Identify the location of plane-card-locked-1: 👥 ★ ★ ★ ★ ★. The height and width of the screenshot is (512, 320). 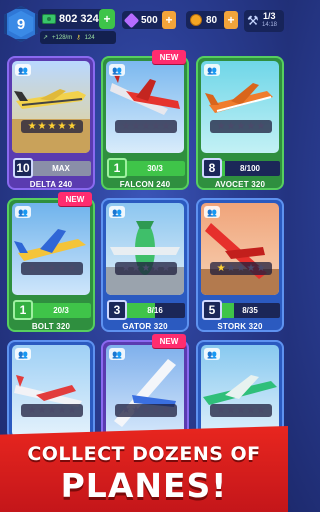
(51, 390).